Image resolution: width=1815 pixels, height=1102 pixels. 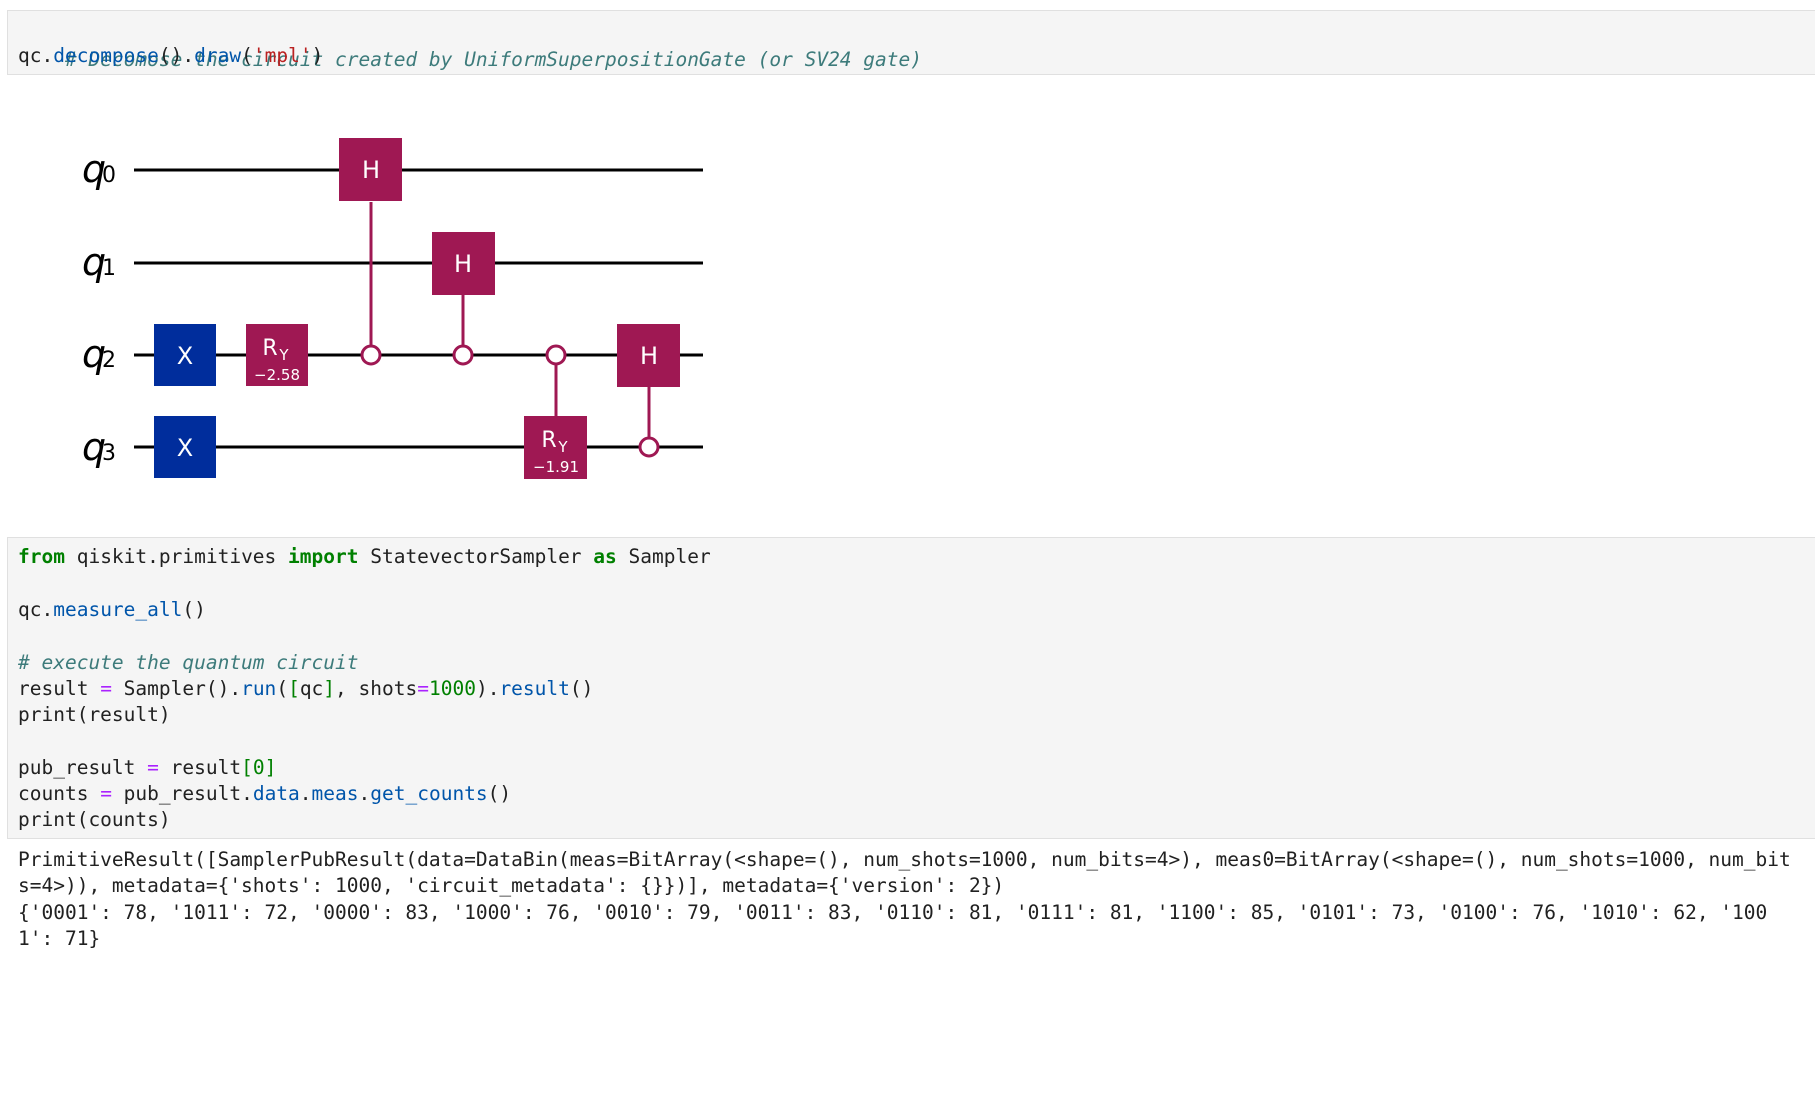 What do you see at coordinates (99, 169) in the screenshot?
I see `qubit-label-q0: q 0` at bounding box center [99, 169].